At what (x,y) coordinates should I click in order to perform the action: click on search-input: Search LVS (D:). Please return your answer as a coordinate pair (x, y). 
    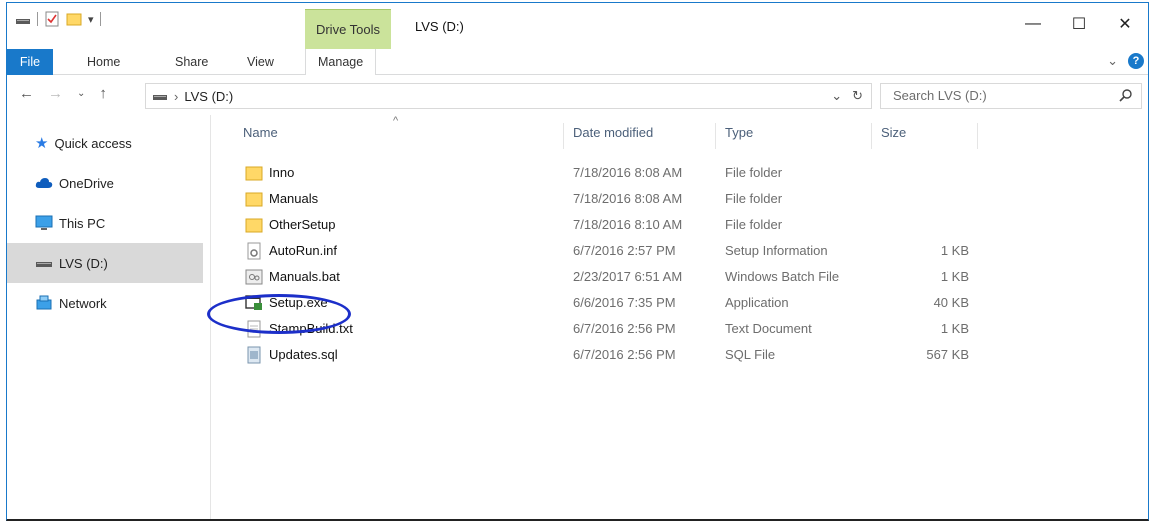
    Looking at the image, I should click on (1011, 96).